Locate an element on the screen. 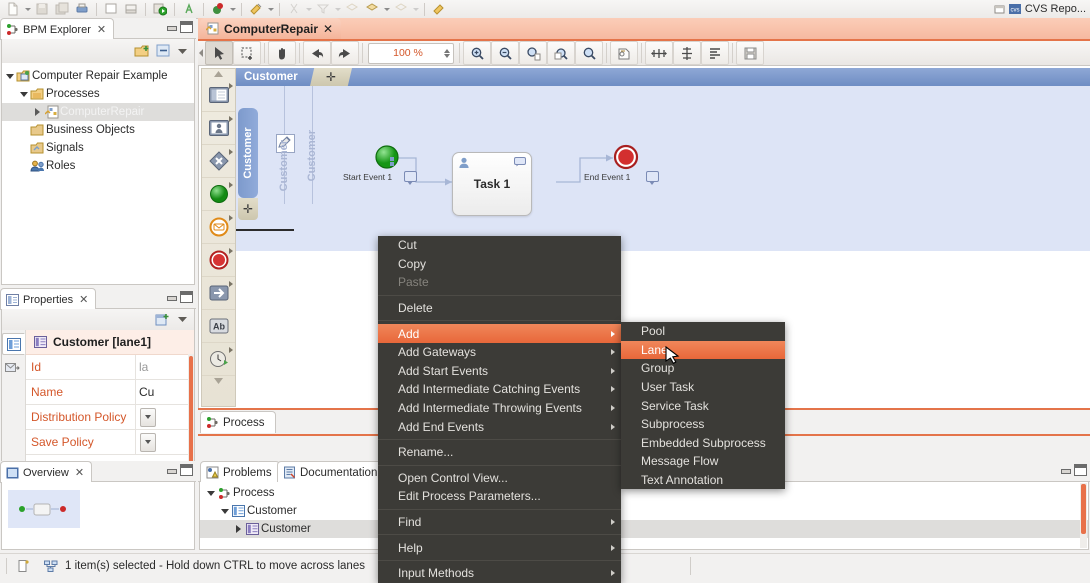 Image resolution: width=1090 pixels, height=583 pixels. menu-item-add-intermediate-throwing-events: Add Intermediate Throwing Events is located at coordinates (499, 408).